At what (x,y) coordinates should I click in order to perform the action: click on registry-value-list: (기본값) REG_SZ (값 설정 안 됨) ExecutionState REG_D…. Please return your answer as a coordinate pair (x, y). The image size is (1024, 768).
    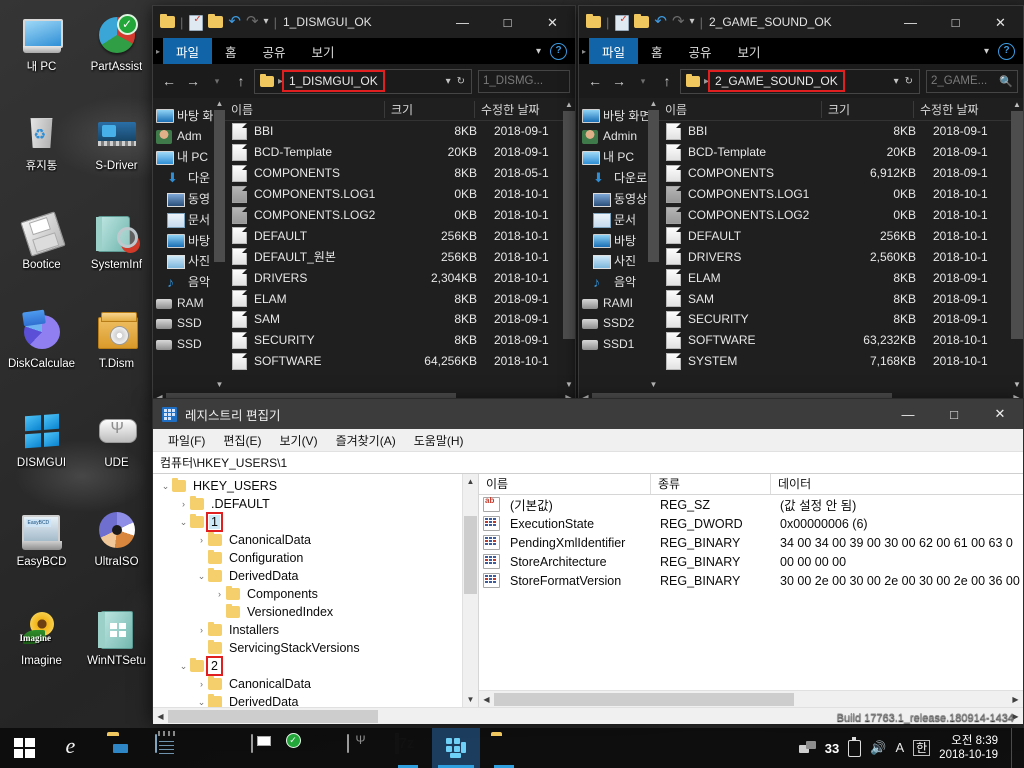
    Looking at the image, I should click on (751, 542).